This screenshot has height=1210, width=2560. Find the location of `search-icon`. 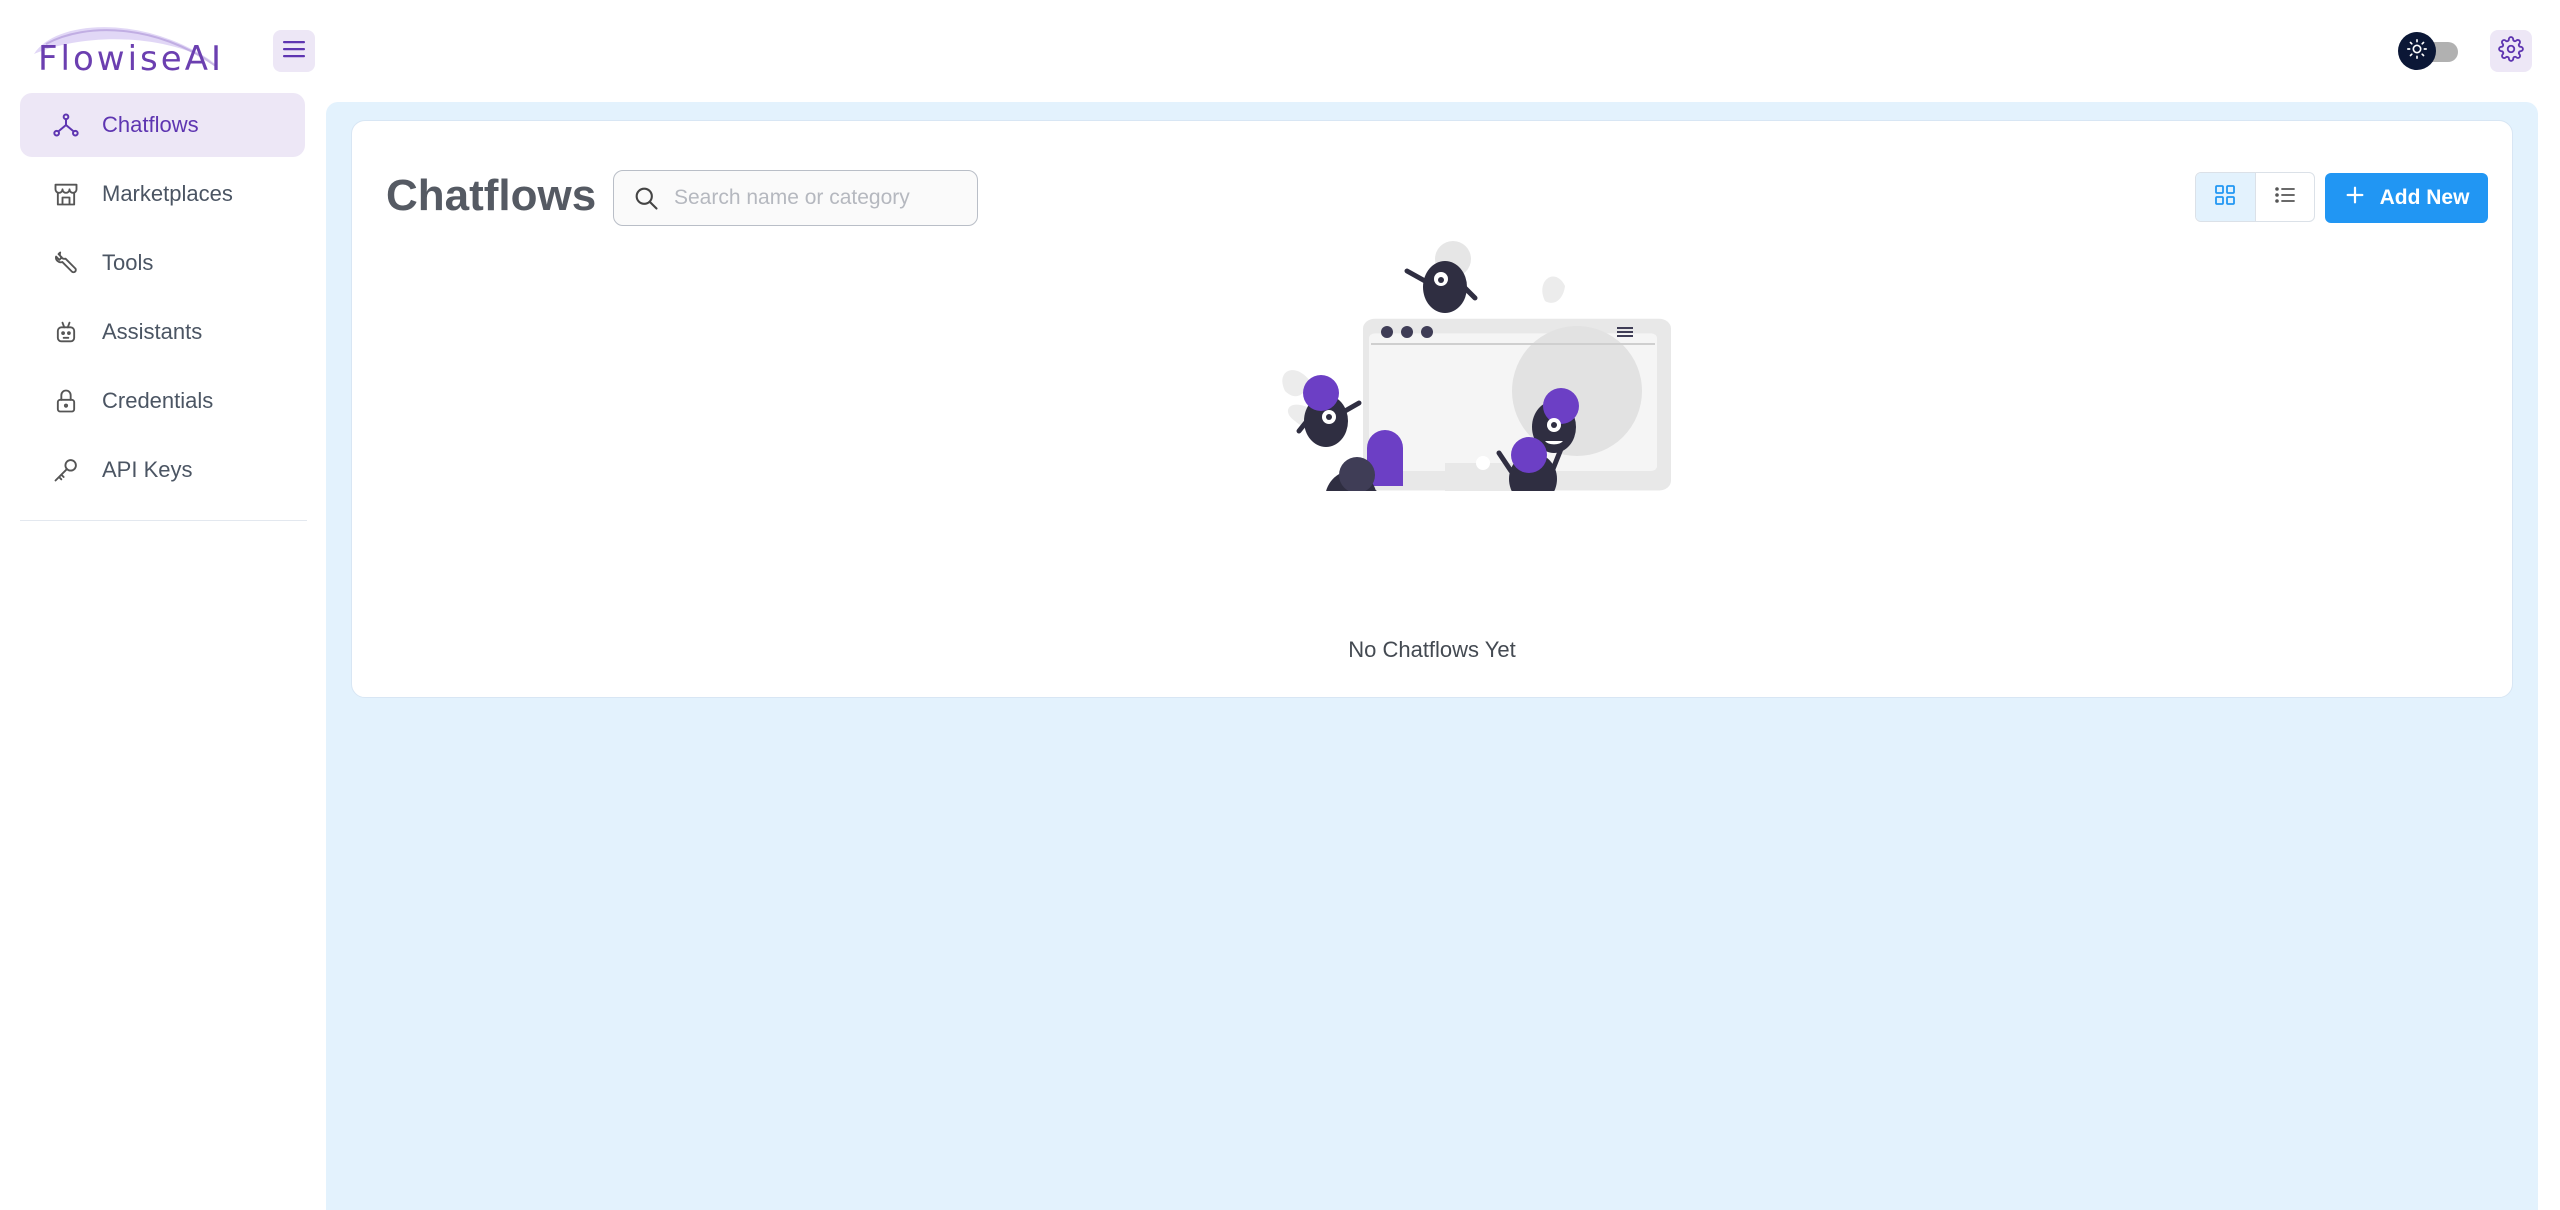

search-icon is located at coordinates (647, 198).